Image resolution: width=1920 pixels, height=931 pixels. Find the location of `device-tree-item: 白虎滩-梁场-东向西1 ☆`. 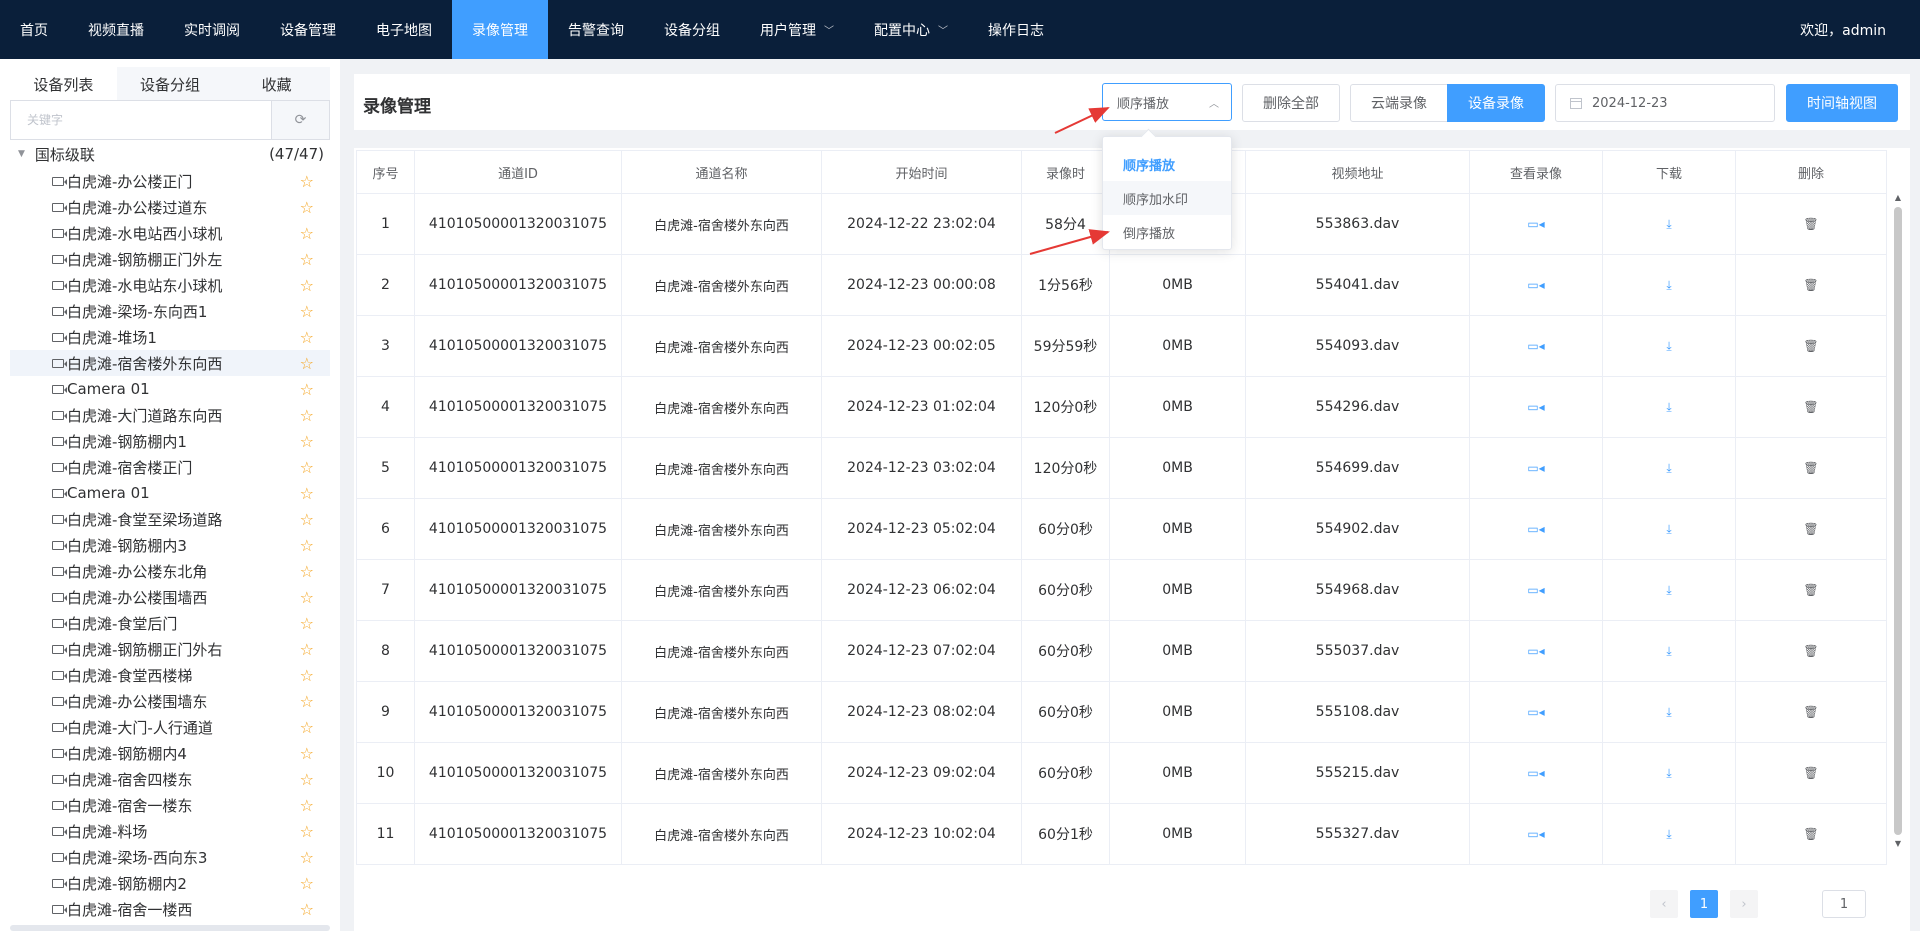

device-tree-item: 白虎滩-梁场-东向西1 ☆ is located at coordinates (170, 311).